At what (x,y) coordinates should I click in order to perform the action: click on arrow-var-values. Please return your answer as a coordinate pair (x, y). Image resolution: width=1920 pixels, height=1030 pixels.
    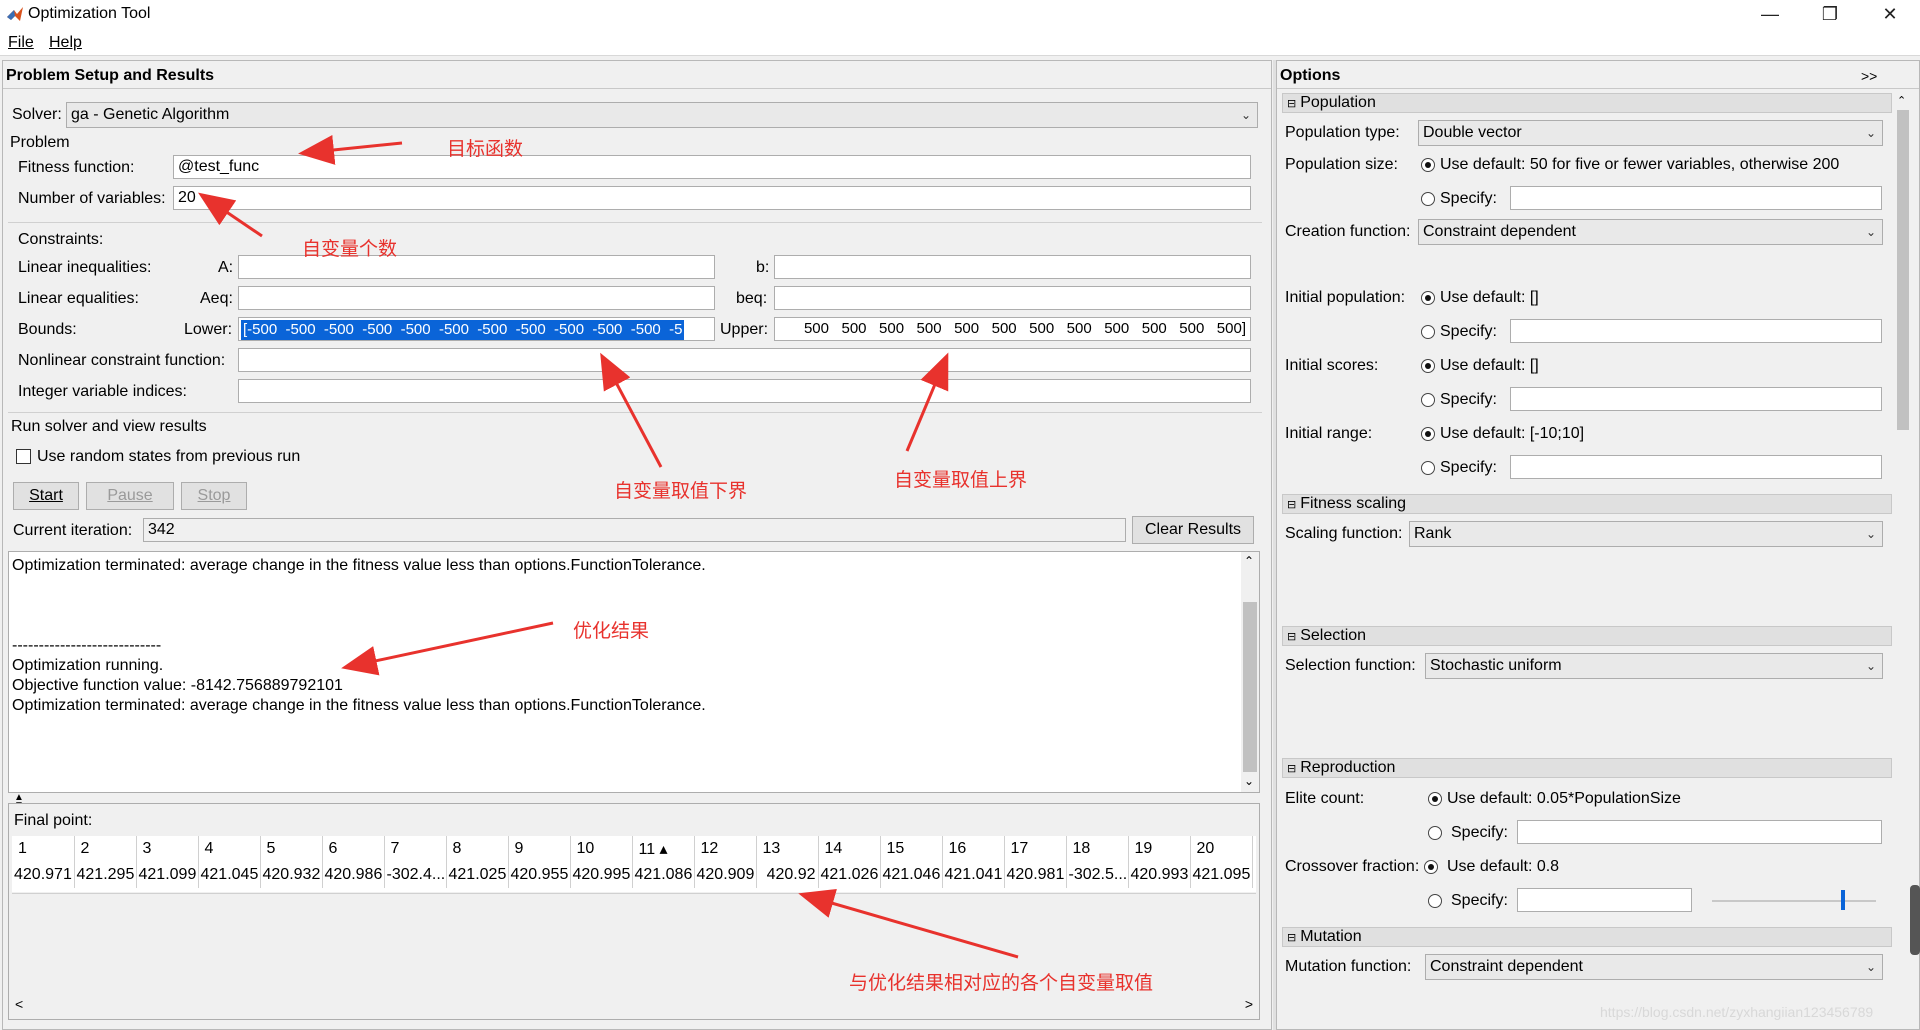
    Looking at the image, I should click on (908, 923).